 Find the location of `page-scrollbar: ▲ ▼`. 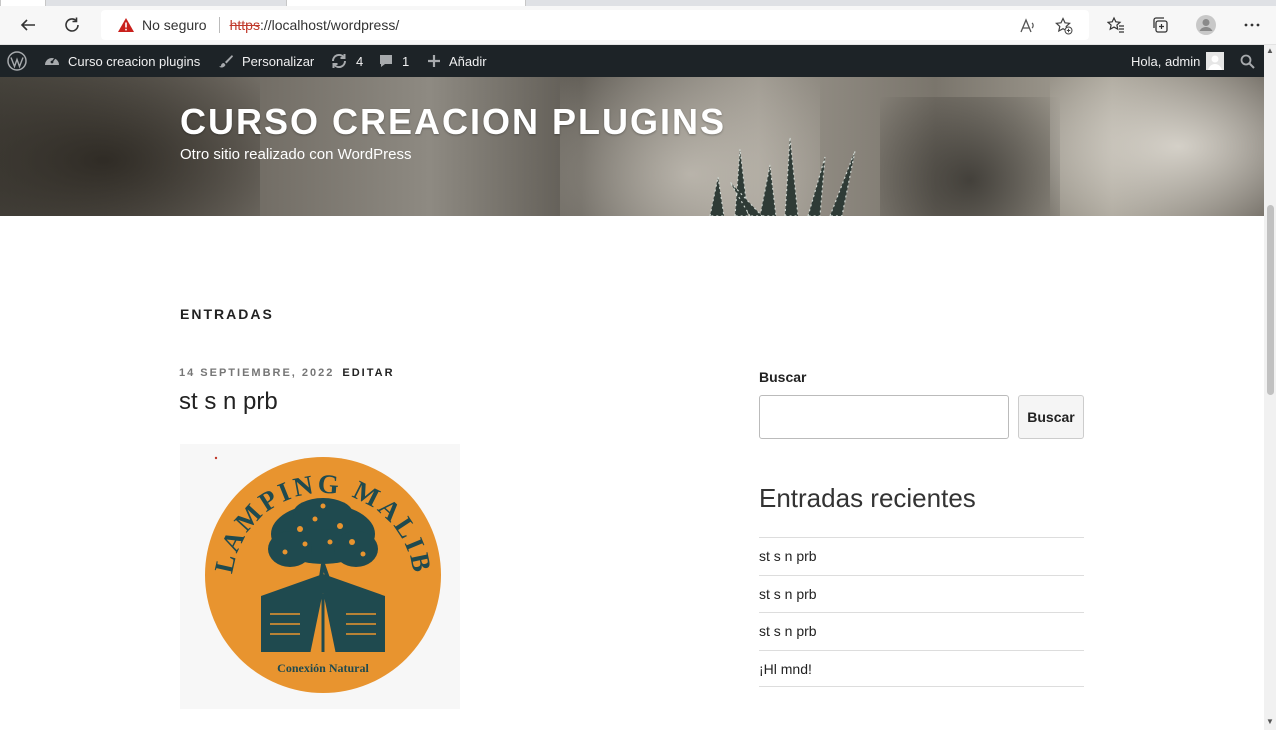

page-scrollbar: ▲ ▼ is located at coordinates (1270, 387).